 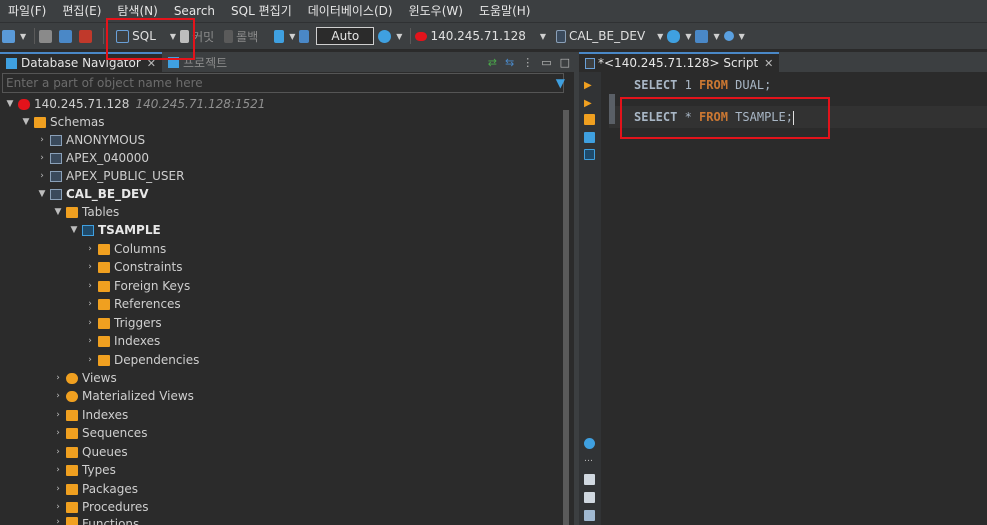 I want to click on history-button: ▼, so click(x=390, y=36).